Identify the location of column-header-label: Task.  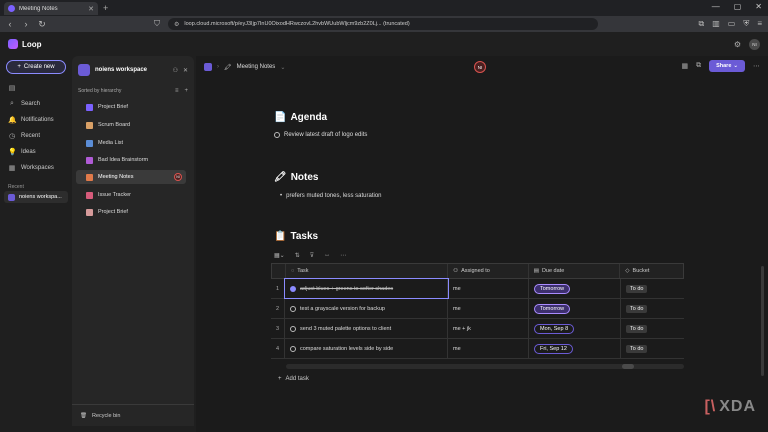
(303, 271).